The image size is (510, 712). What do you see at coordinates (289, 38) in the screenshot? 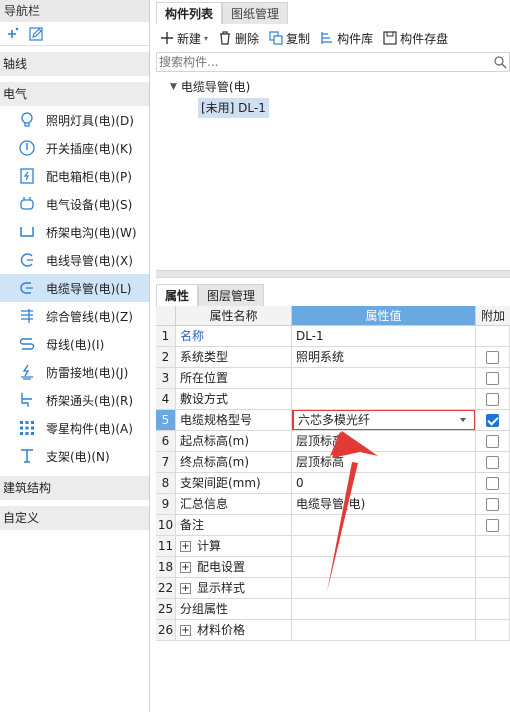
I see `copy-button: 复制` at bounding box center [289, 38].